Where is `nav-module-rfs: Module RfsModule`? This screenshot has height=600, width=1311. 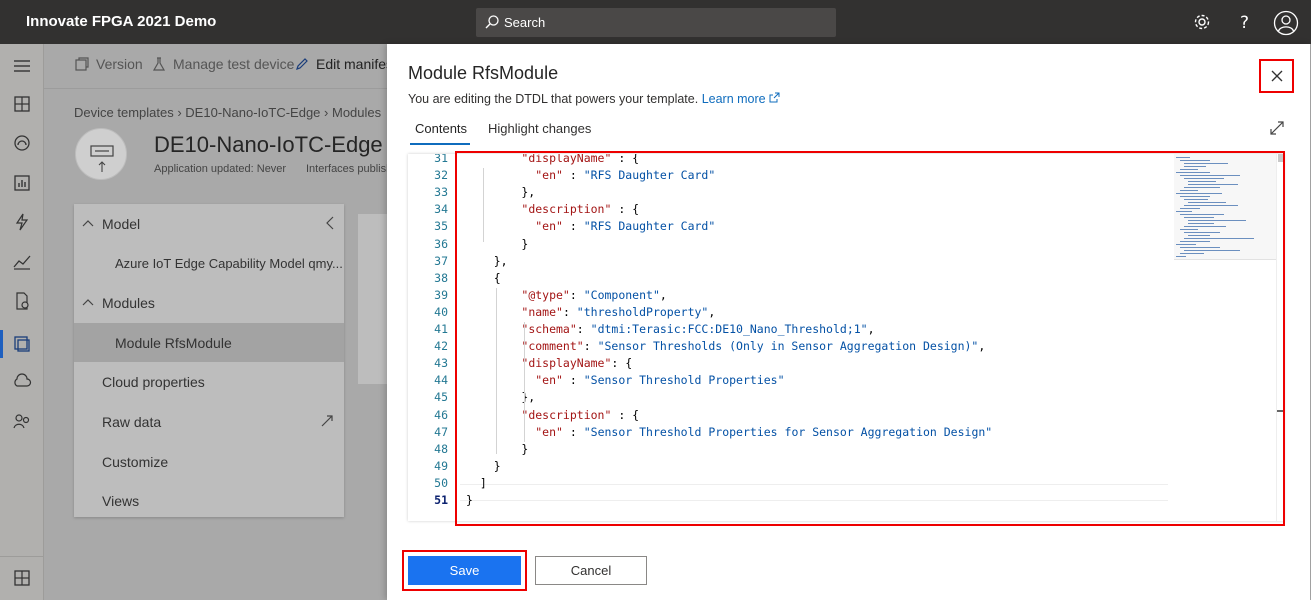
nav-module-rfs: Module RfsModule is located at coordinates (209, 342).